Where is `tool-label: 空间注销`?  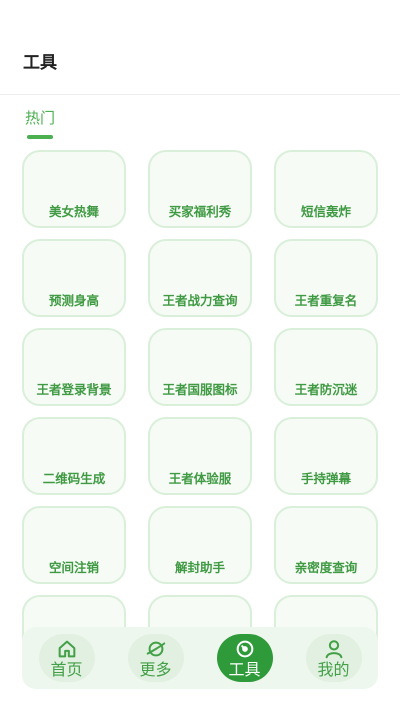
tool-label: 空间注销 is located at coordinates (73, 567).